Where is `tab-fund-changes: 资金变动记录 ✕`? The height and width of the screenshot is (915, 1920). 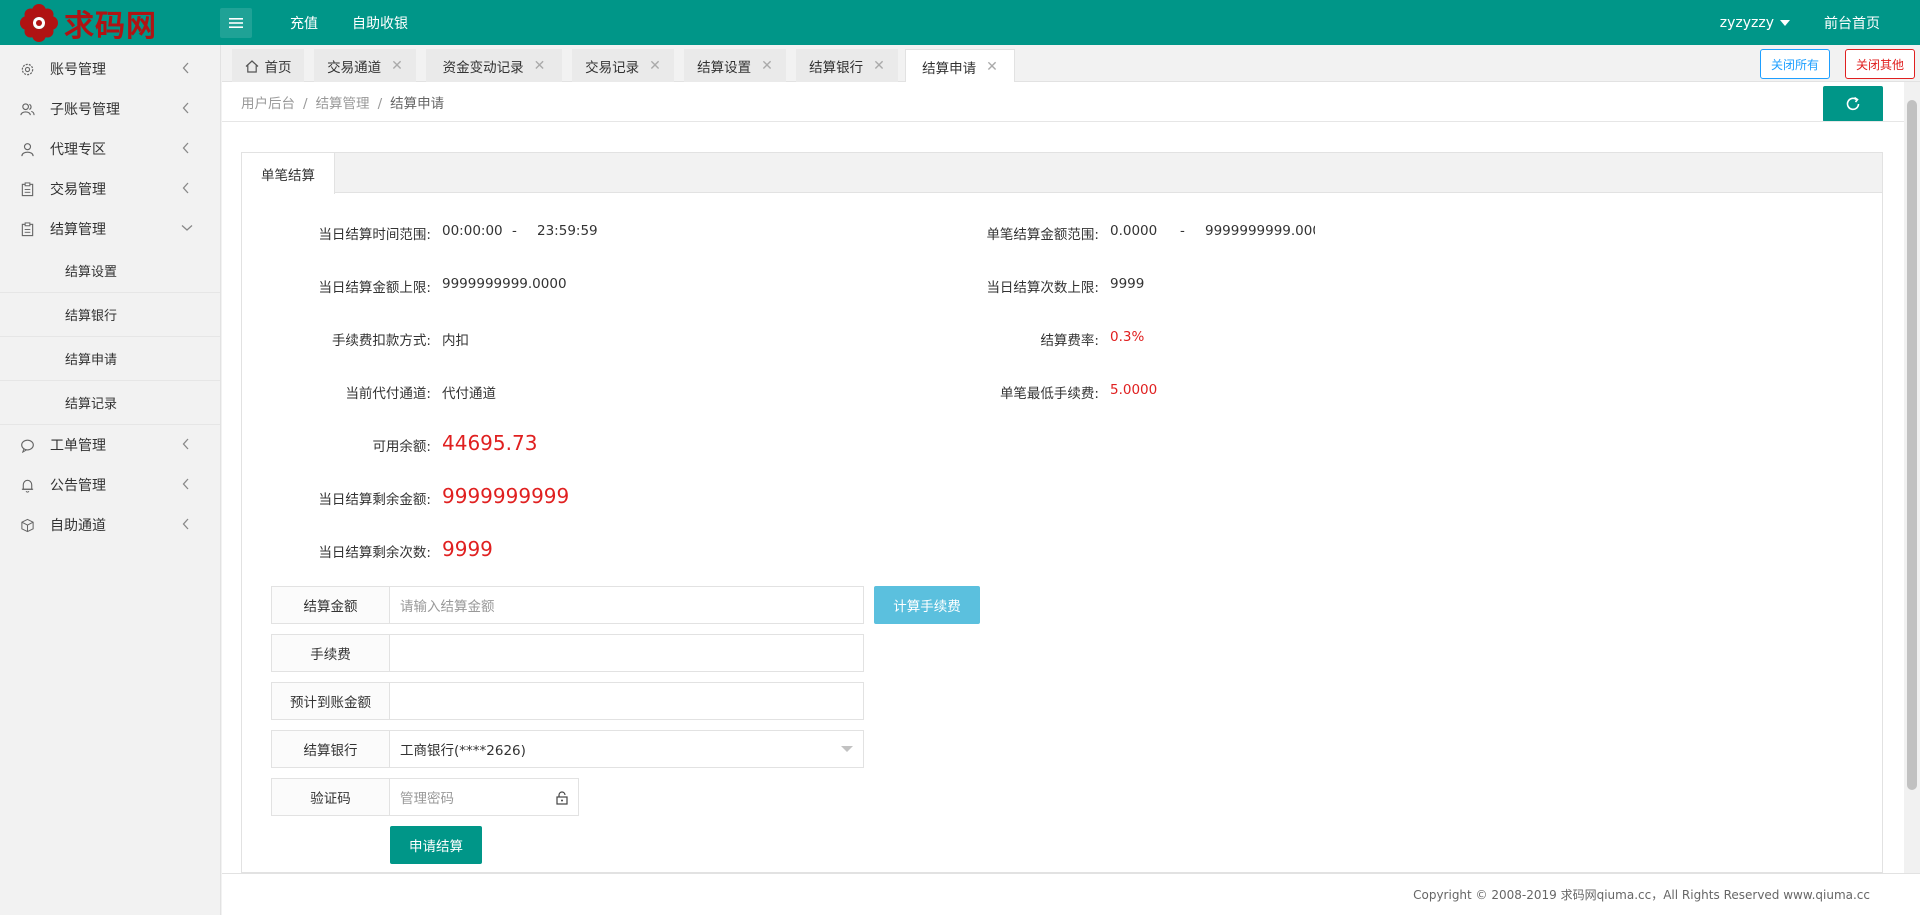 tab-fund-changes: 资金变动记录 ✕ is located at coordinates (494, 66).